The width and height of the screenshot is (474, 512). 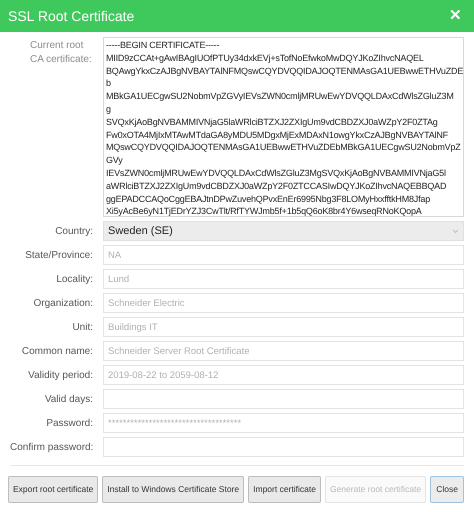 What do you see at coordinates (68, 399) in the screenshot?
I see `field-label: Valid days:` at bounding box center [68, 399].